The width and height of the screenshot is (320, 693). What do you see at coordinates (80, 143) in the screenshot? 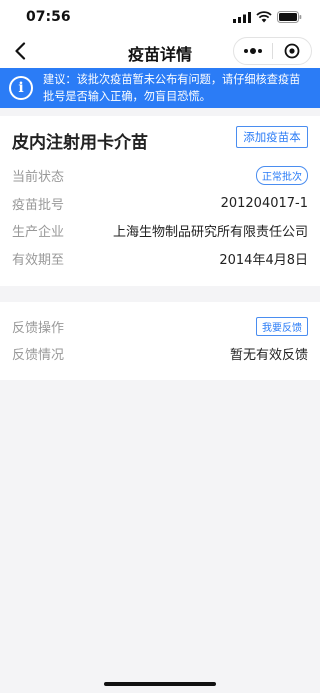
I see `vaccine-name: 皮内注射用卡介苗` at bounding box center [80, 143].